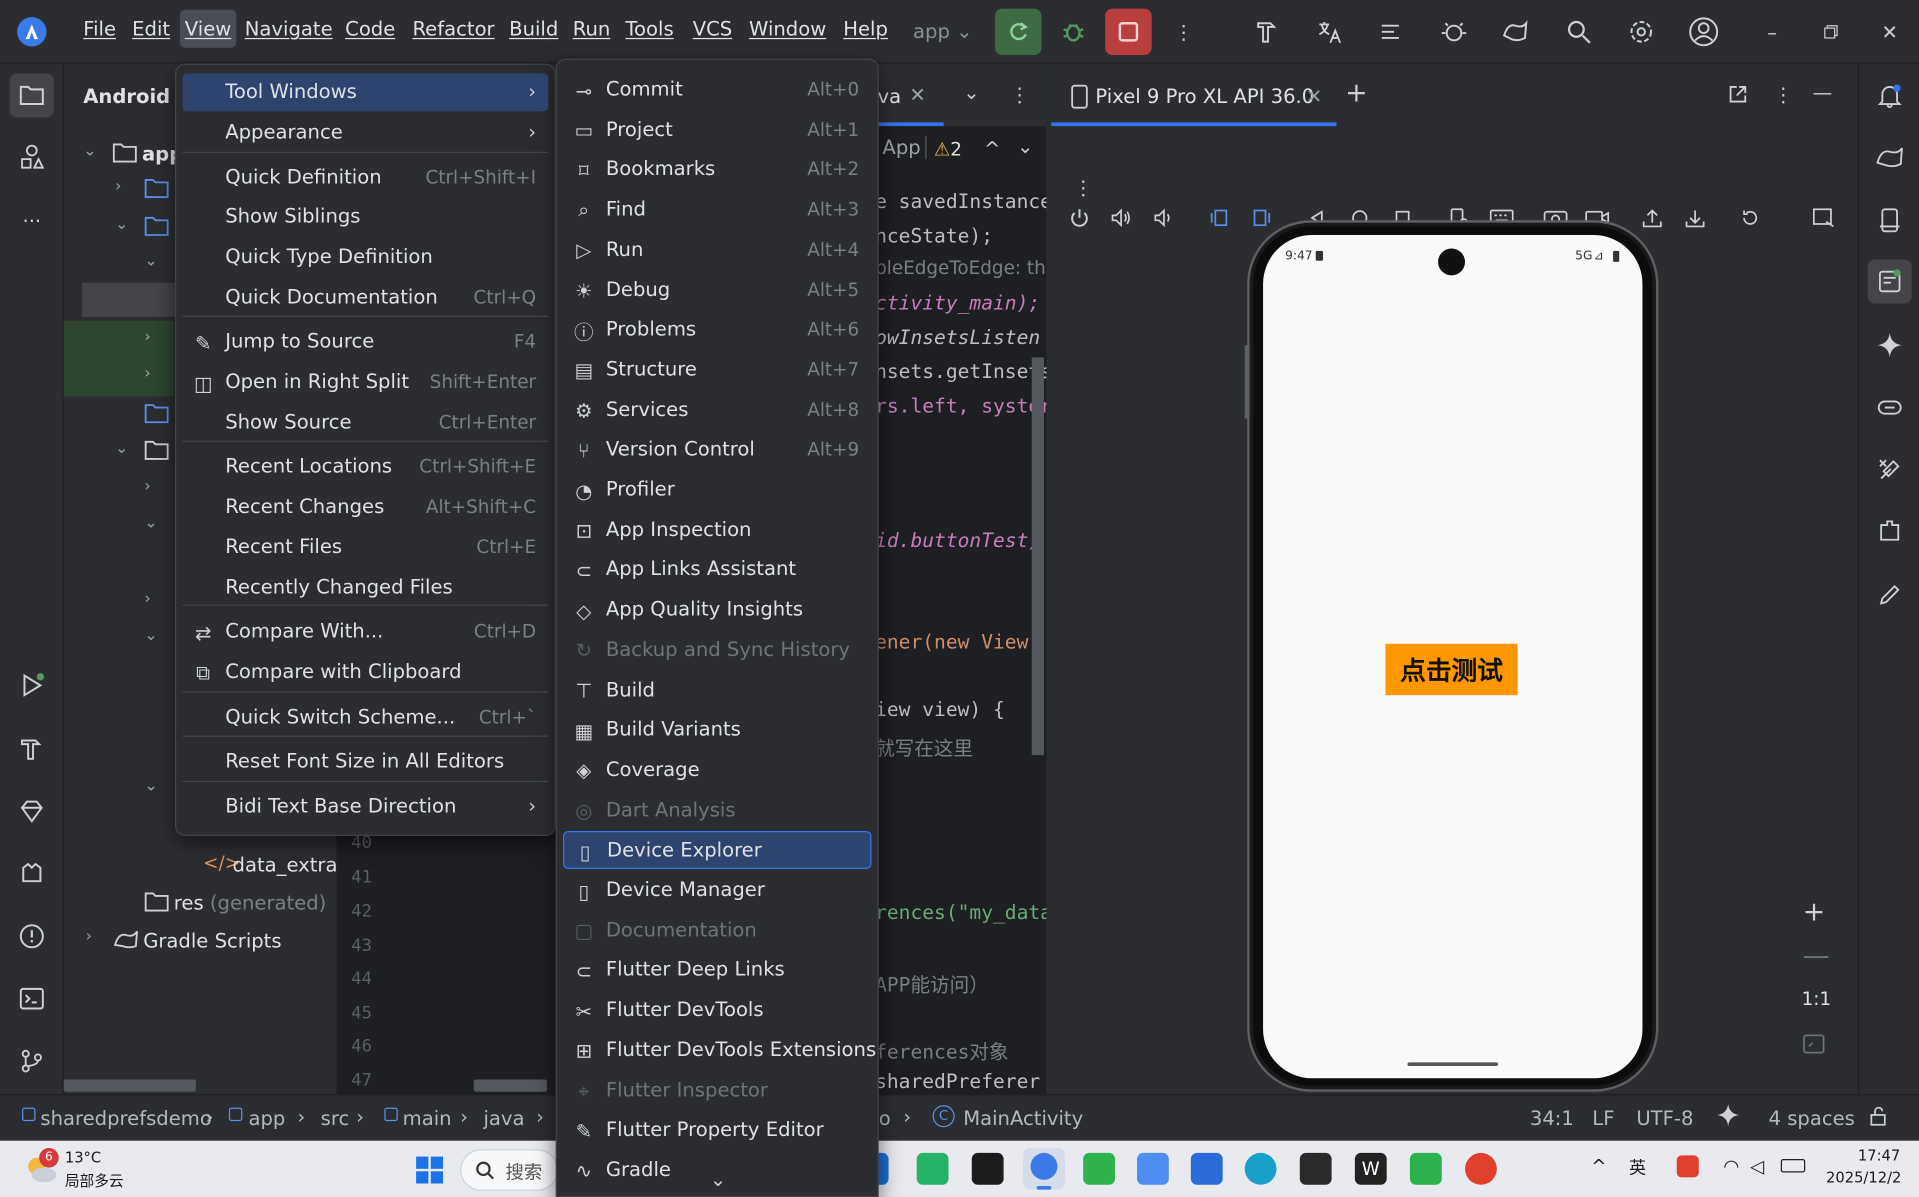  What do you see at coordinates (1738, 94) in the screenshot?
I see `open-external-icon` at bounding box center [1738, 94].